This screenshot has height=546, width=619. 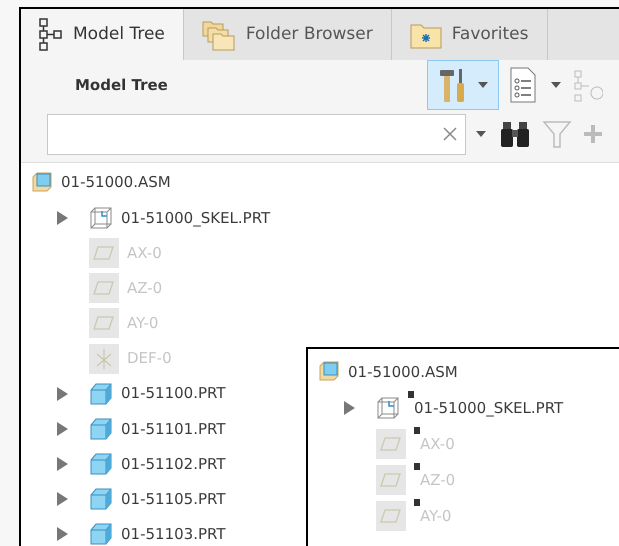 I want to click on coordinate-system-icon, so click(x=104, y=359).